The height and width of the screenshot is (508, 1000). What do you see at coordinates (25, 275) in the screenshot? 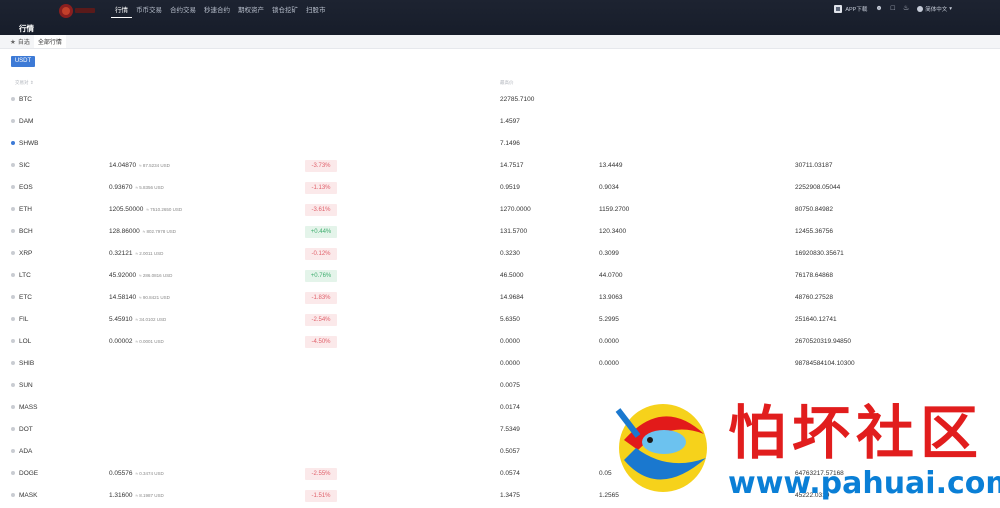
I see `pair-name: LTC` at bounding box center [25, 275].